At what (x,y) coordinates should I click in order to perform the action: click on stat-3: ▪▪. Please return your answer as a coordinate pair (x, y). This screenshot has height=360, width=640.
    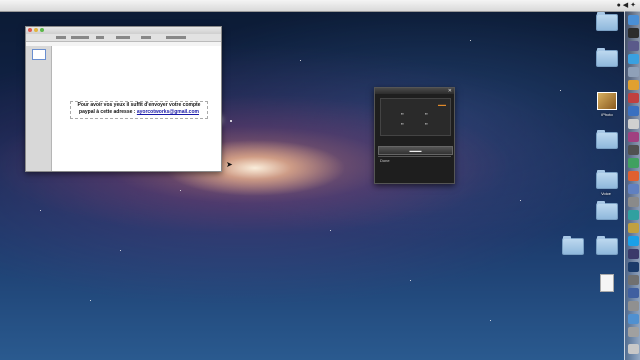
    Looking at the image, I should click on (402, 123).